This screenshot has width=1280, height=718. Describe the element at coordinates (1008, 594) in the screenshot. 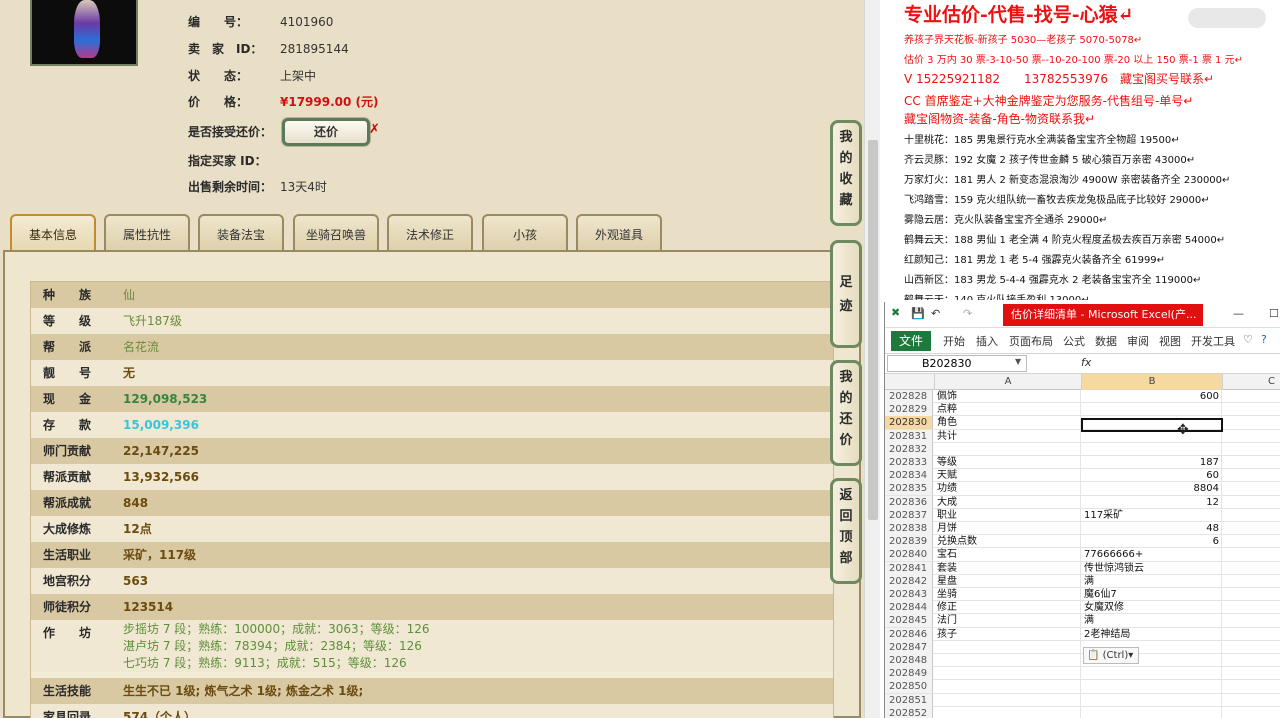

I see `cell-a: 坐骑` at that location.